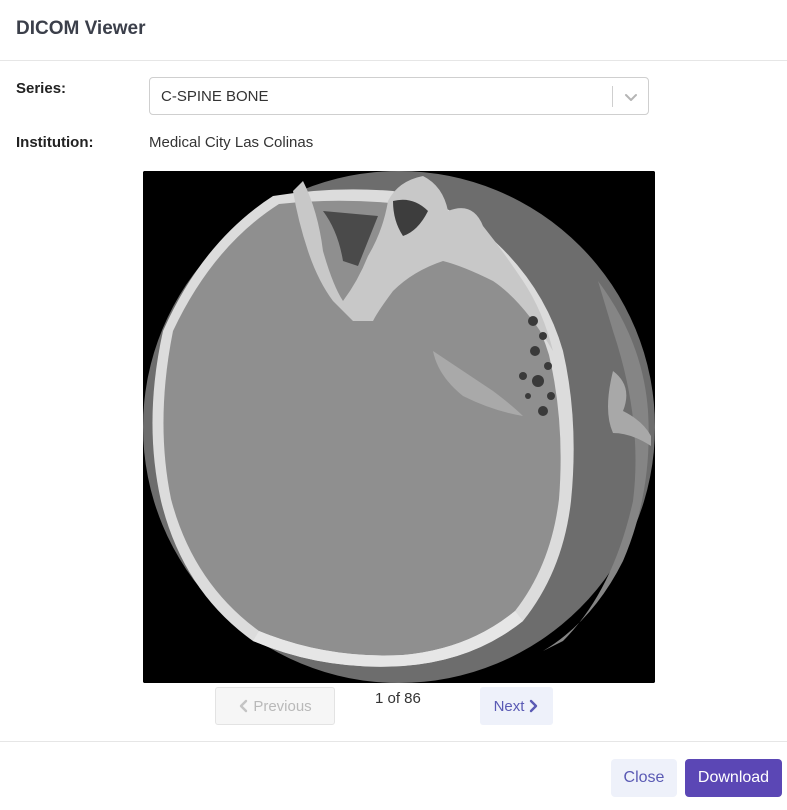 Image resolution: width=787 pixels, height=810 pixels. What do you see at coordinates (282, 706) in the screenshot?
I see `previous-button-label: Previous` at bounding box center [282, 706].